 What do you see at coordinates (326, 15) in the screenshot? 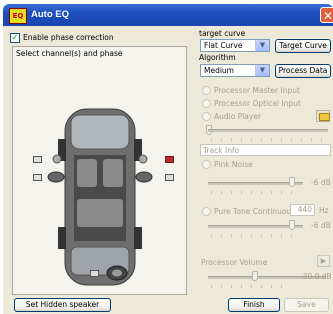
I see `close-button: ✕` at bounding box center [326, 15].